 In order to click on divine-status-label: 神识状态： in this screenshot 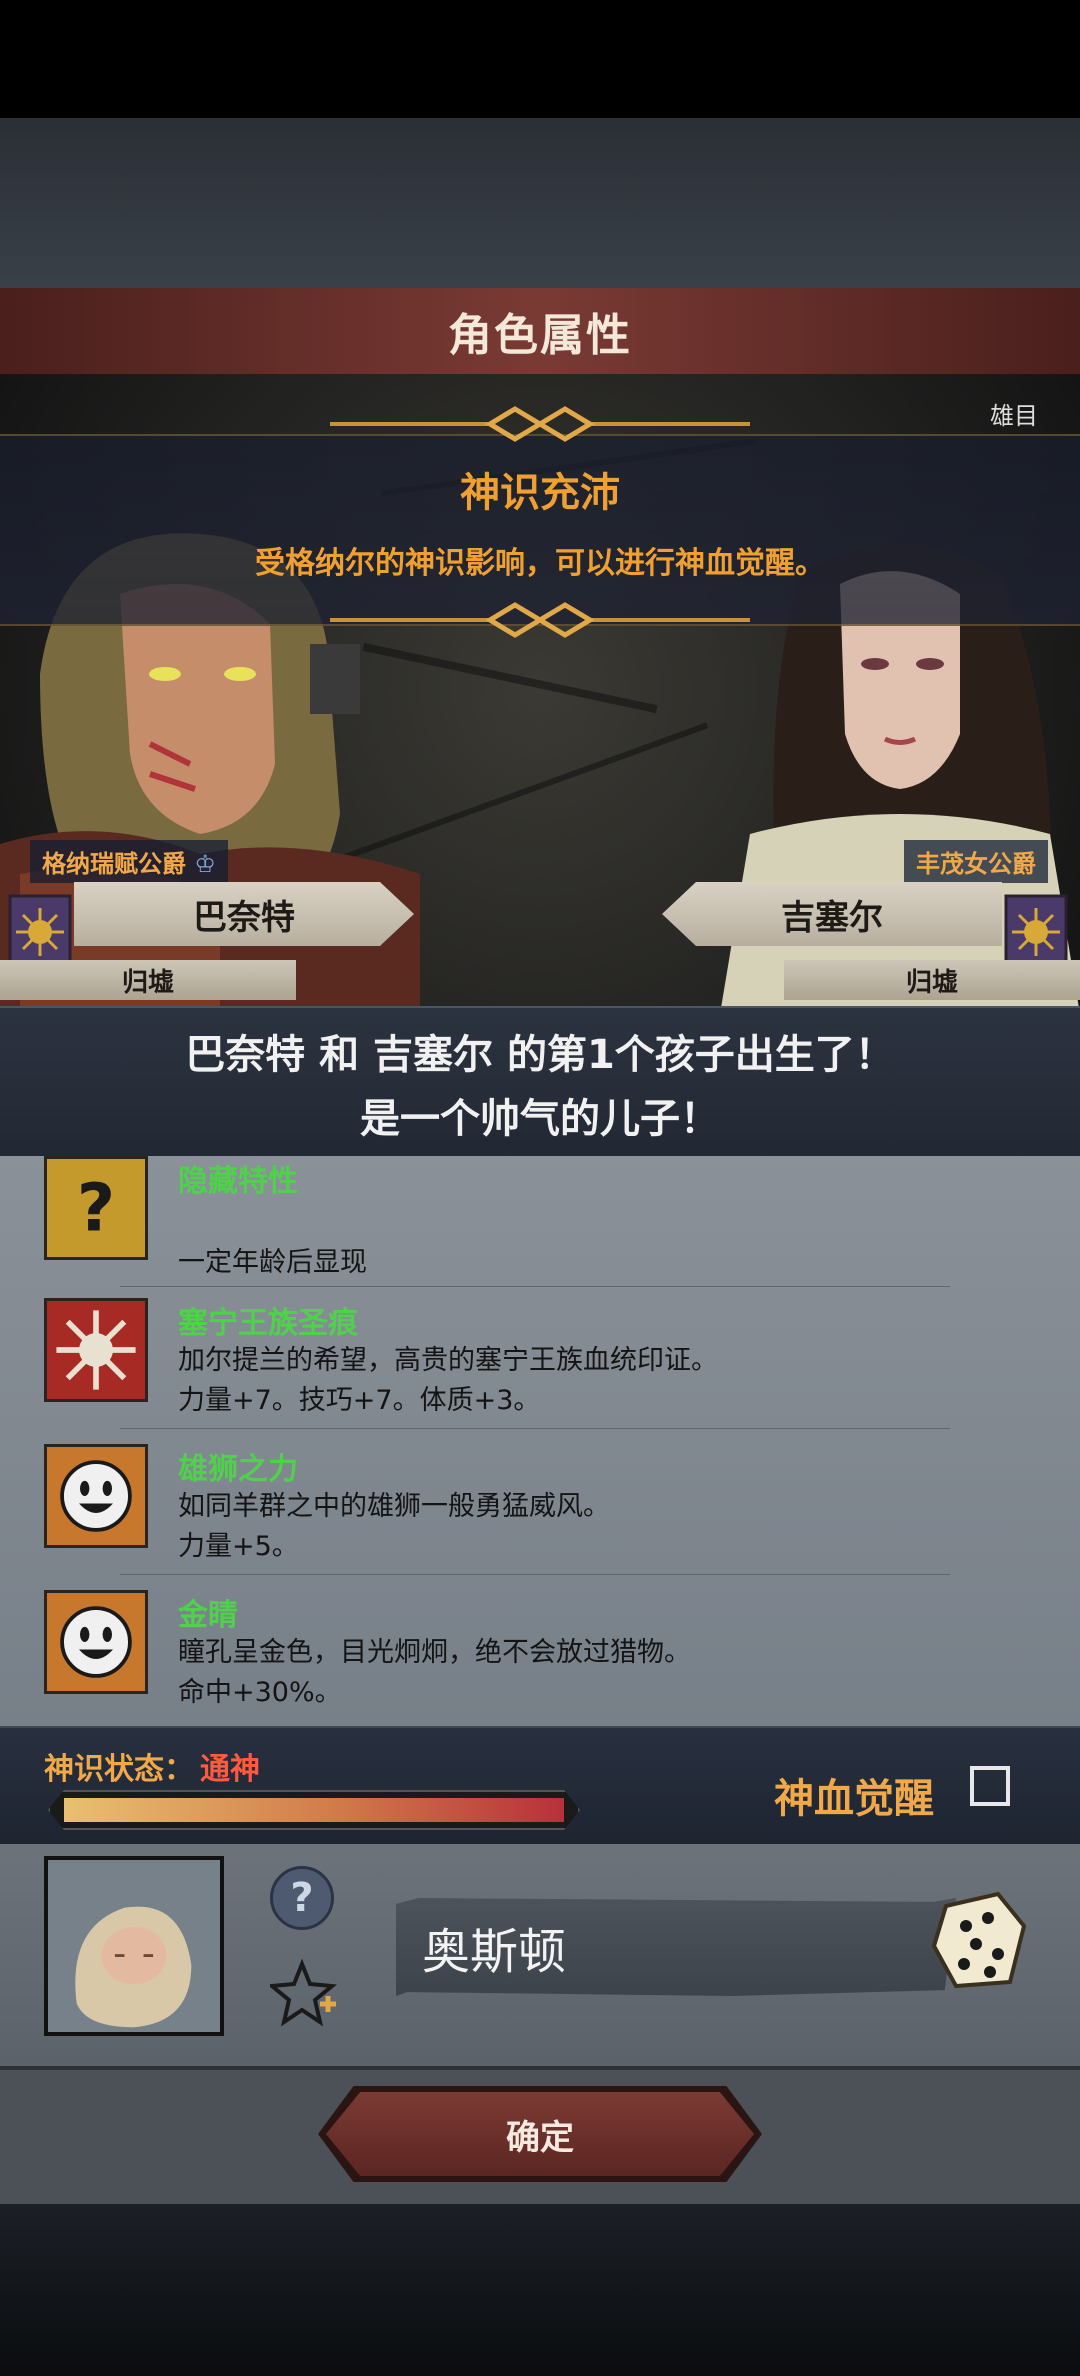, I will do `click(119, 1769)`.